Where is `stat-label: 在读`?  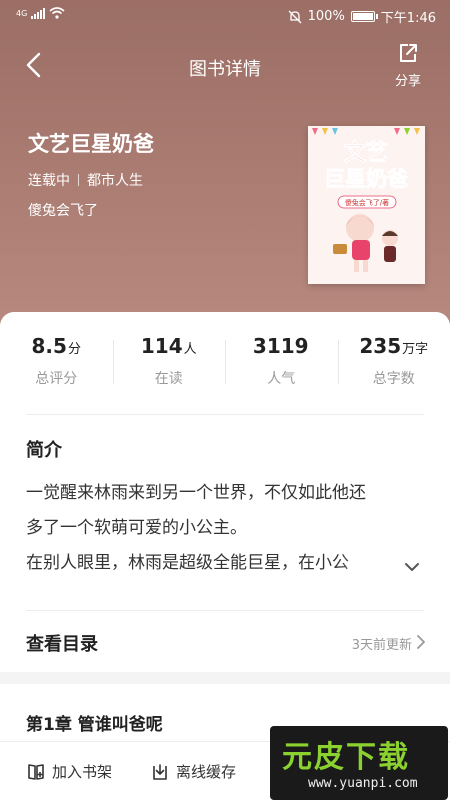 stat-label: 在读 is located at coordinates (168, 379).